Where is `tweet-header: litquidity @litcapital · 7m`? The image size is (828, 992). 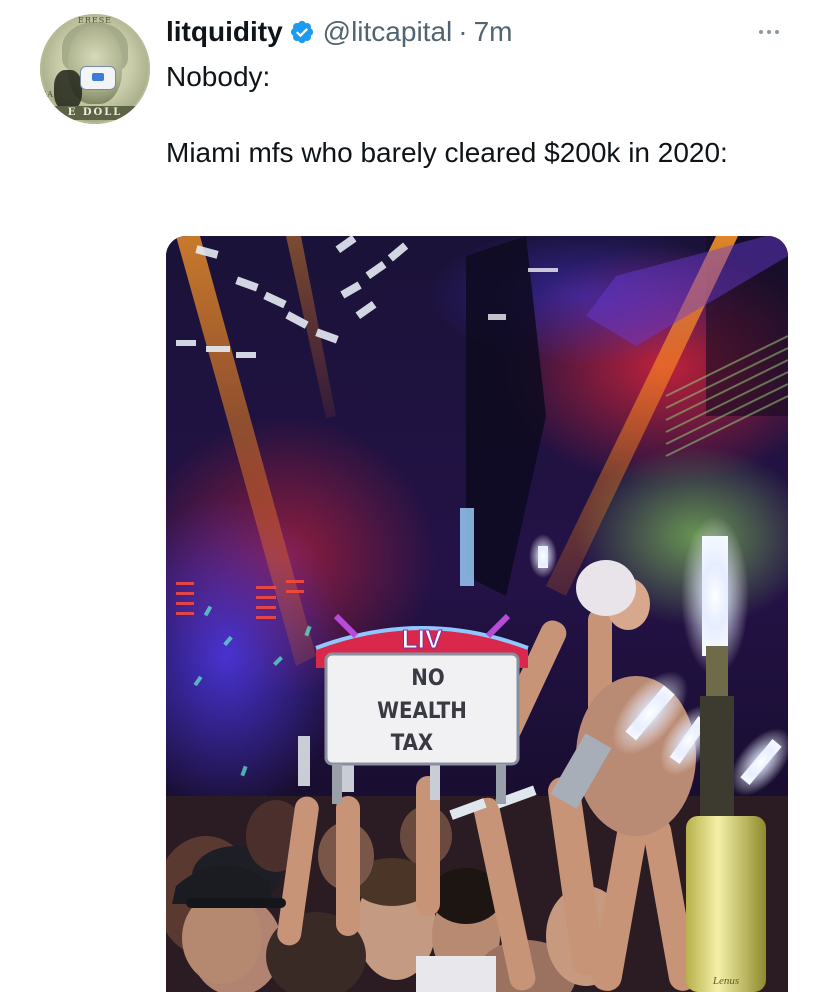 tweet-header: litquidity @litcapital · 7m is located at coordinates (339, 32).